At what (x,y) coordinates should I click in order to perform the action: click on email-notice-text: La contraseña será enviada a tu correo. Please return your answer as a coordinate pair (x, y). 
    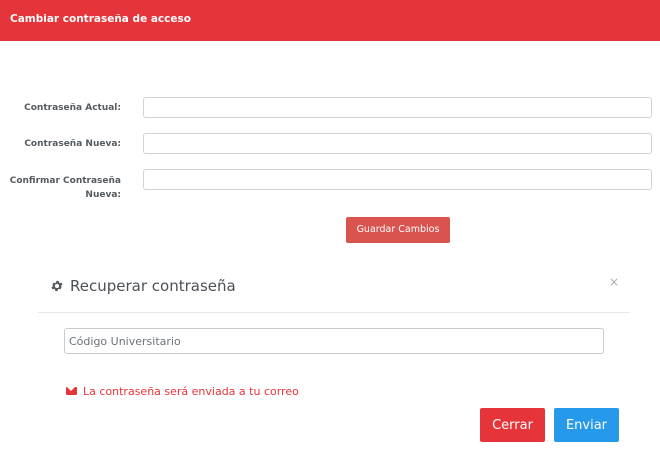
    Looking at the image, I should click on (191, 391).